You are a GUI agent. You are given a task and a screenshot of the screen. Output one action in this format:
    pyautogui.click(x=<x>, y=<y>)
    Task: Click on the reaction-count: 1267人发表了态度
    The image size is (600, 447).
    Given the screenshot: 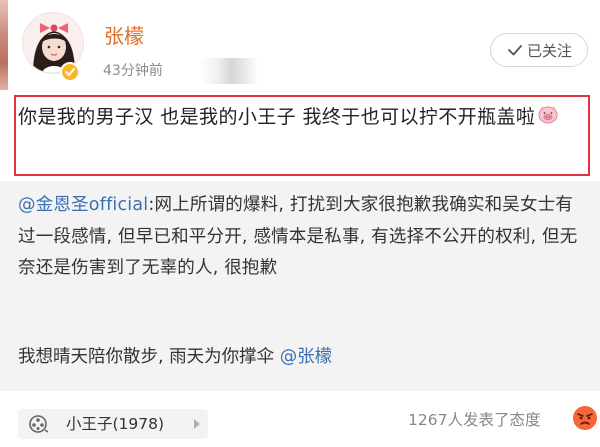 What is the action you would take?
    pyautogui.click(x=474, y=420)
    